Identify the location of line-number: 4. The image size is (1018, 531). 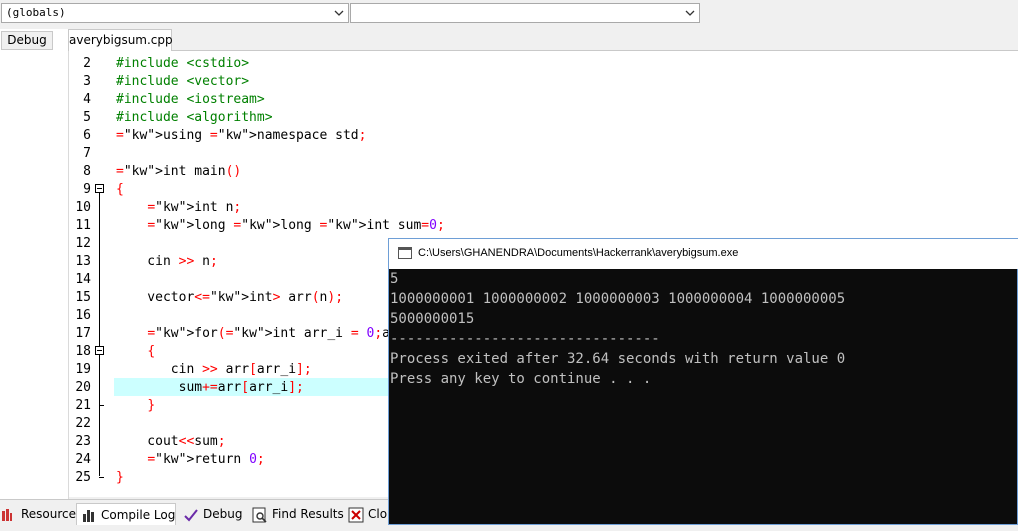
(87, 99).